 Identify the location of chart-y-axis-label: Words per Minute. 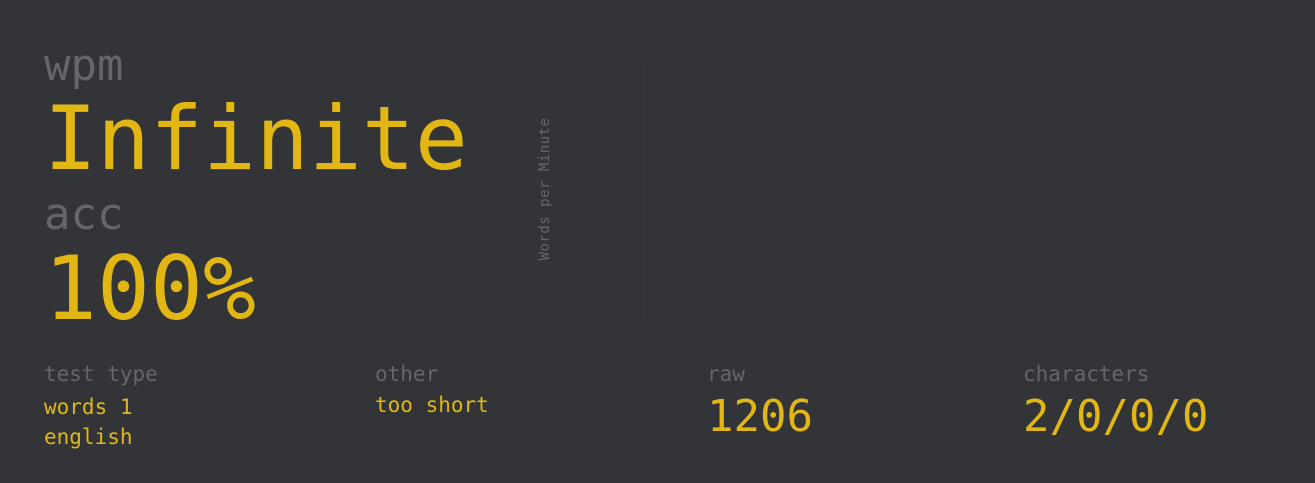
(545, 189).